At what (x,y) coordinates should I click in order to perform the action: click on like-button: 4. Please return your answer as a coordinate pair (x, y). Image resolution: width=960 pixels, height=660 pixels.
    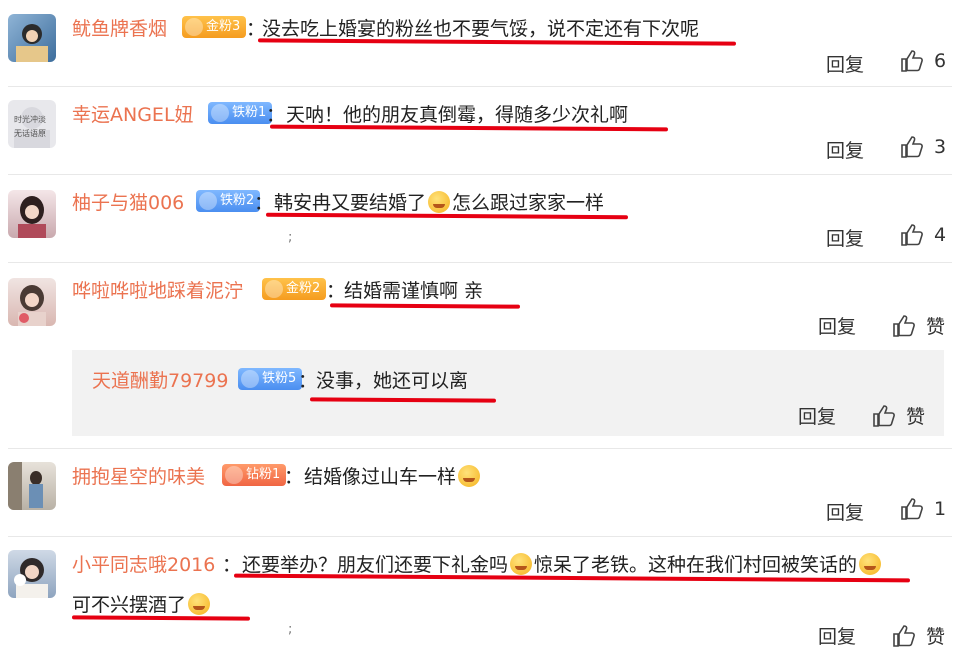
    Looking at the image, I should click on (923, 235).